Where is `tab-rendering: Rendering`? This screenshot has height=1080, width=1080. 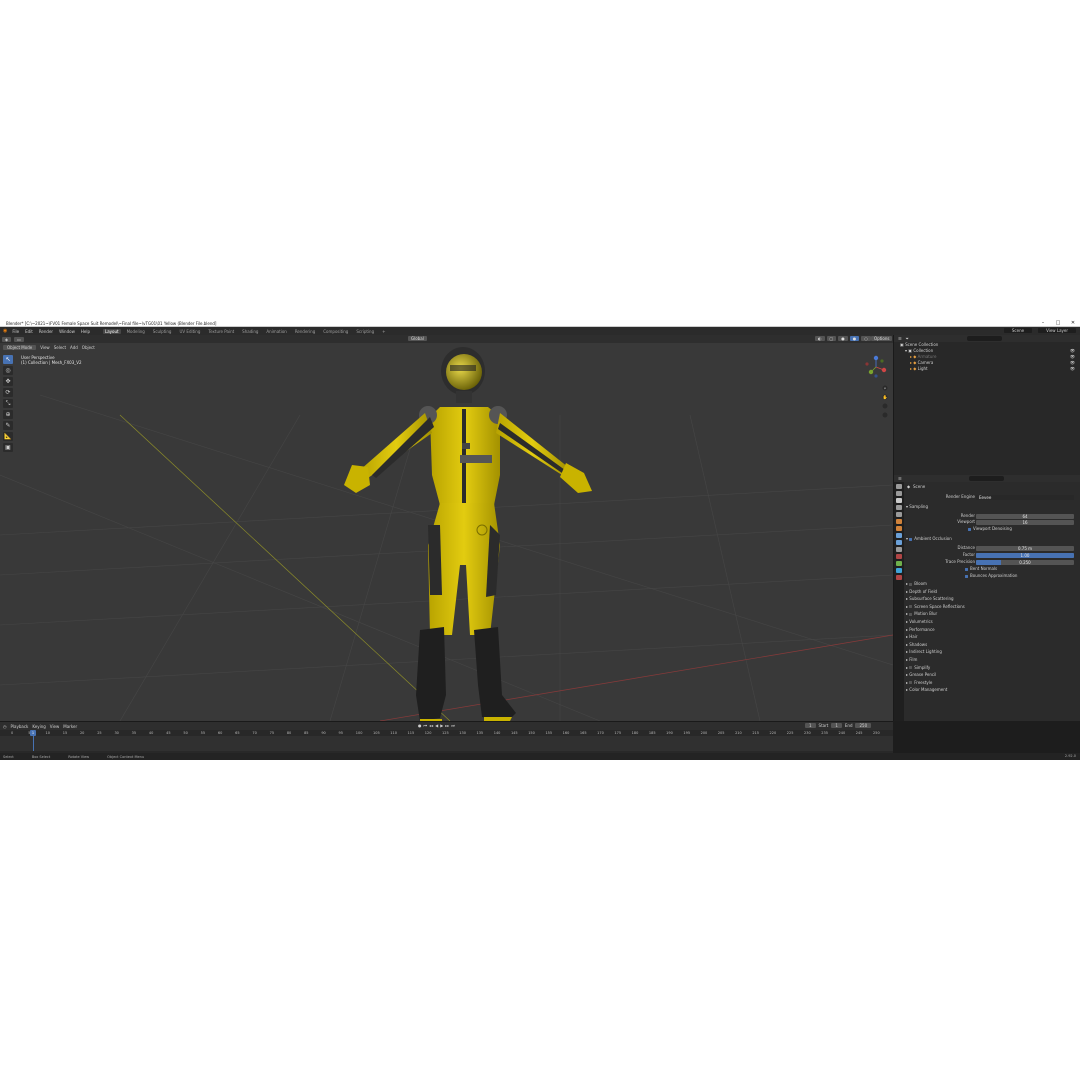
tab-rendering: Rendering is located at coordinates (305, 331).